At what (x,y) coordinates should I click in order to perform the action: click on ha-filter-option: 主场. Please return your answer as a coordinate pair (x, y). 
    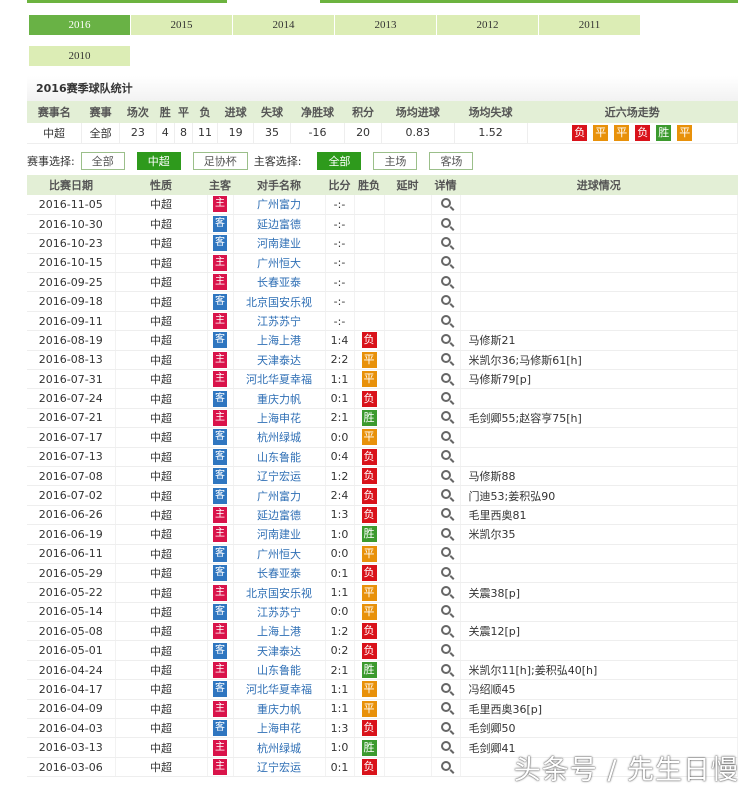
    Looking at the image, I should click on (395, 161).